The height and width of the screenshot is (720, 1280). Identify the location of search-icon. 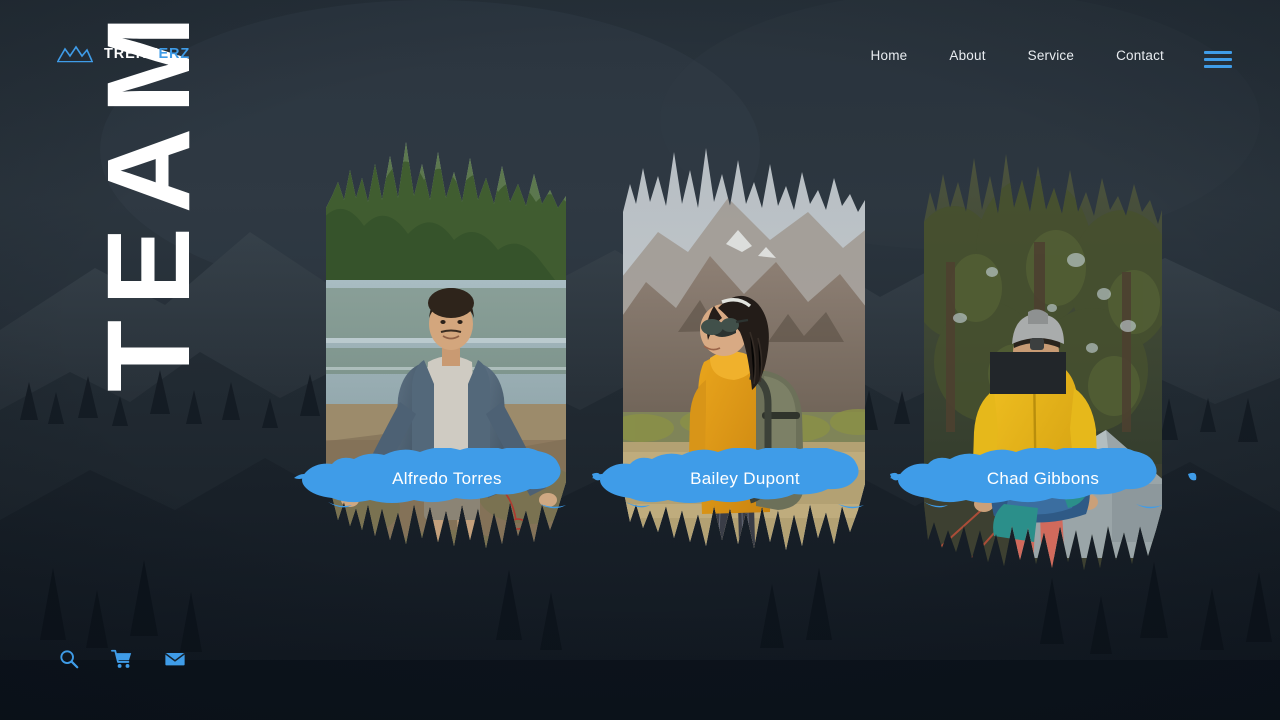
(69, 659).